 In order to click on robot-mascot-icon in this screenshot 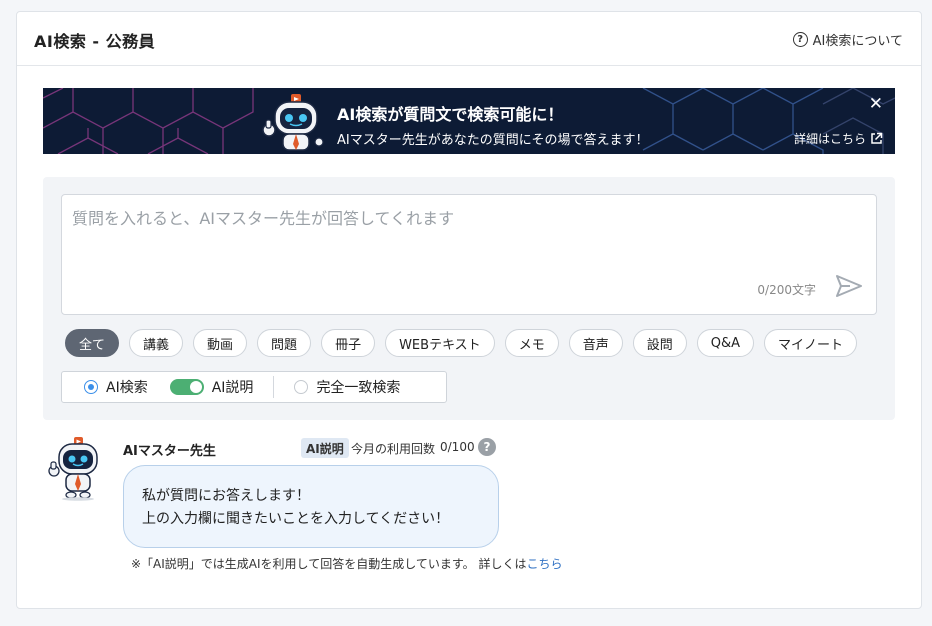, I will do `click(293, 122)`.